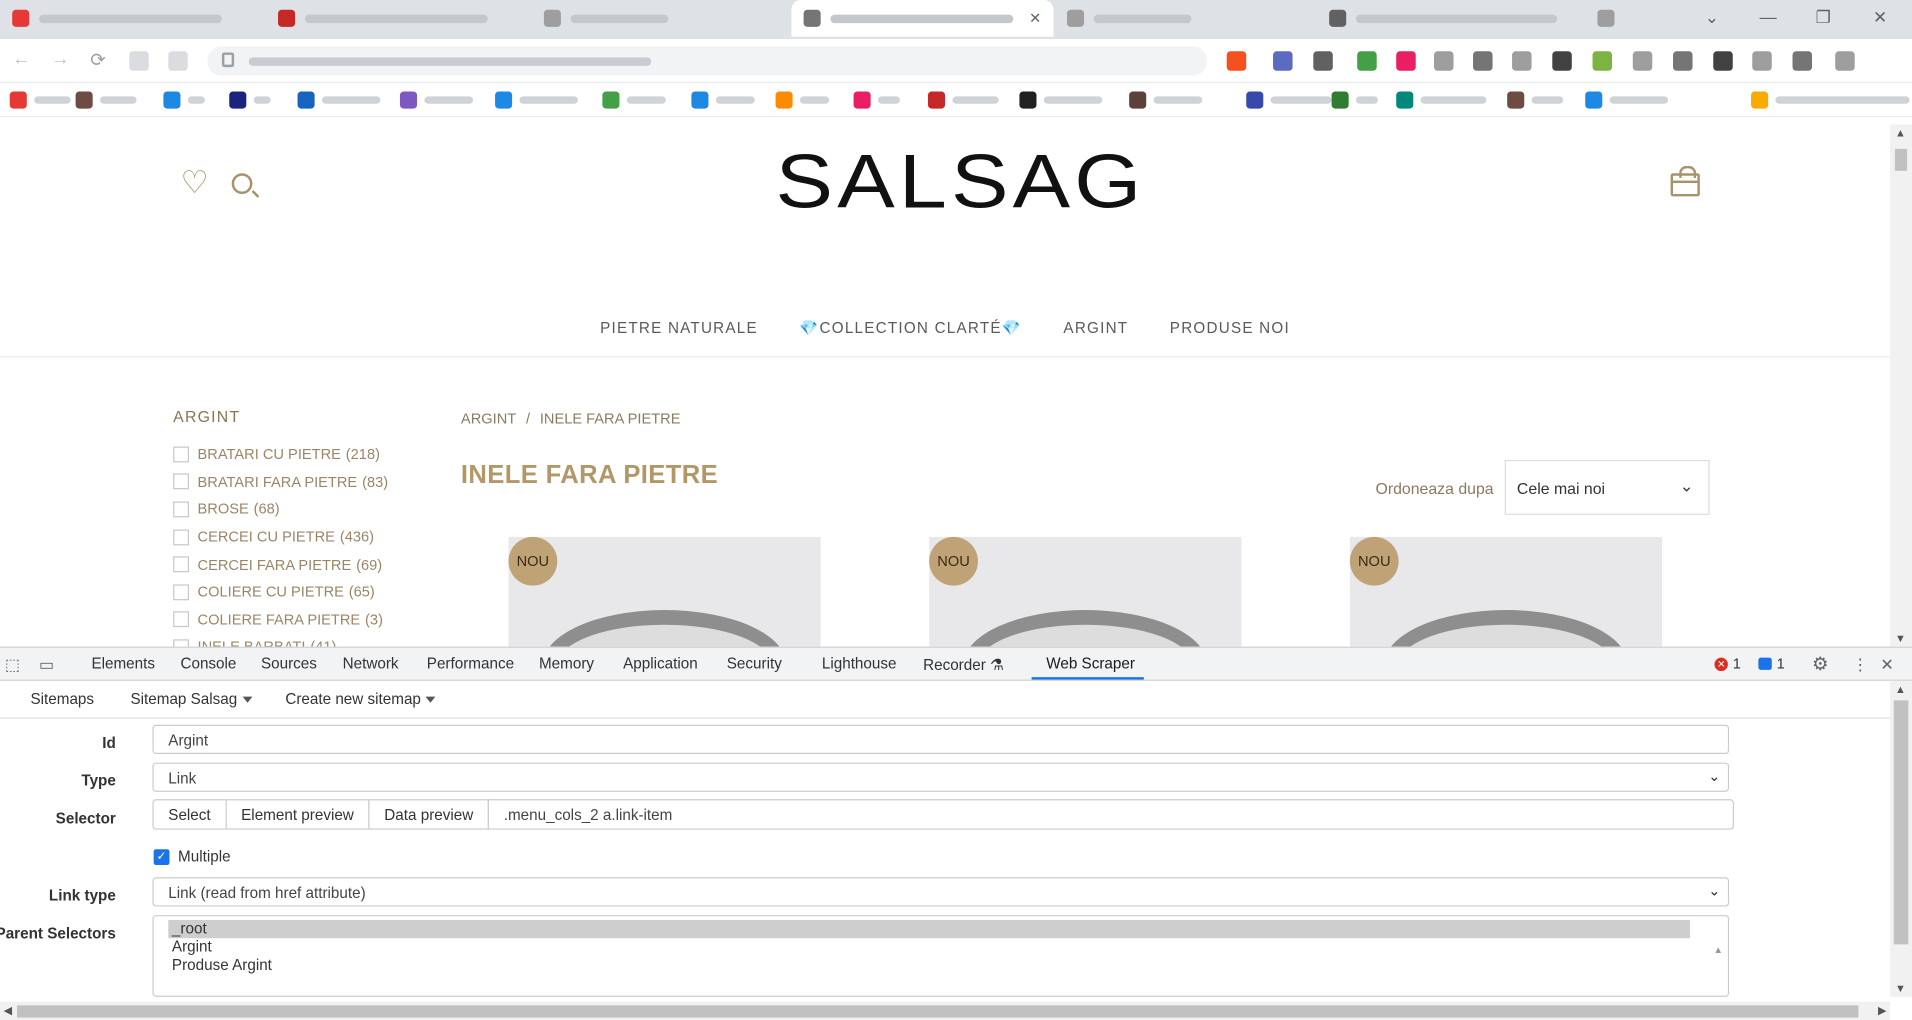 This screenshot has width=1912, height=1020. I want to click on filter-item: BRATARI CU PIETRE (218), so click(307, 454).